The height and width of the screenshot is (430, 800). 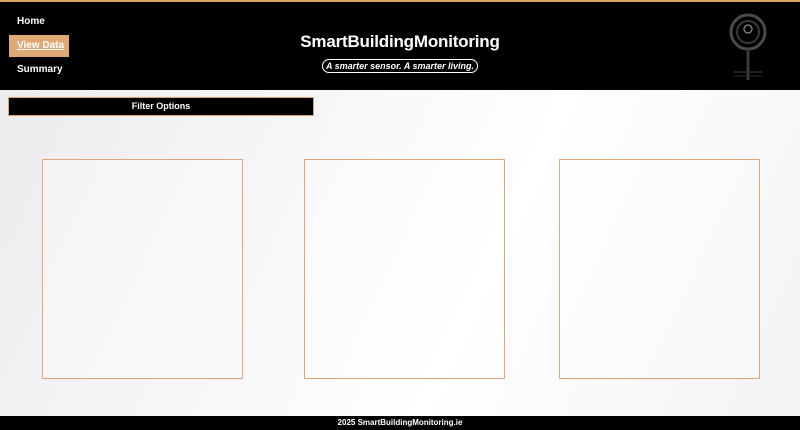 What do you see at coordinates (161, 106) in the screenshot?
I see `filter-options-button: Filter Options` at bounding box center [161, 106].